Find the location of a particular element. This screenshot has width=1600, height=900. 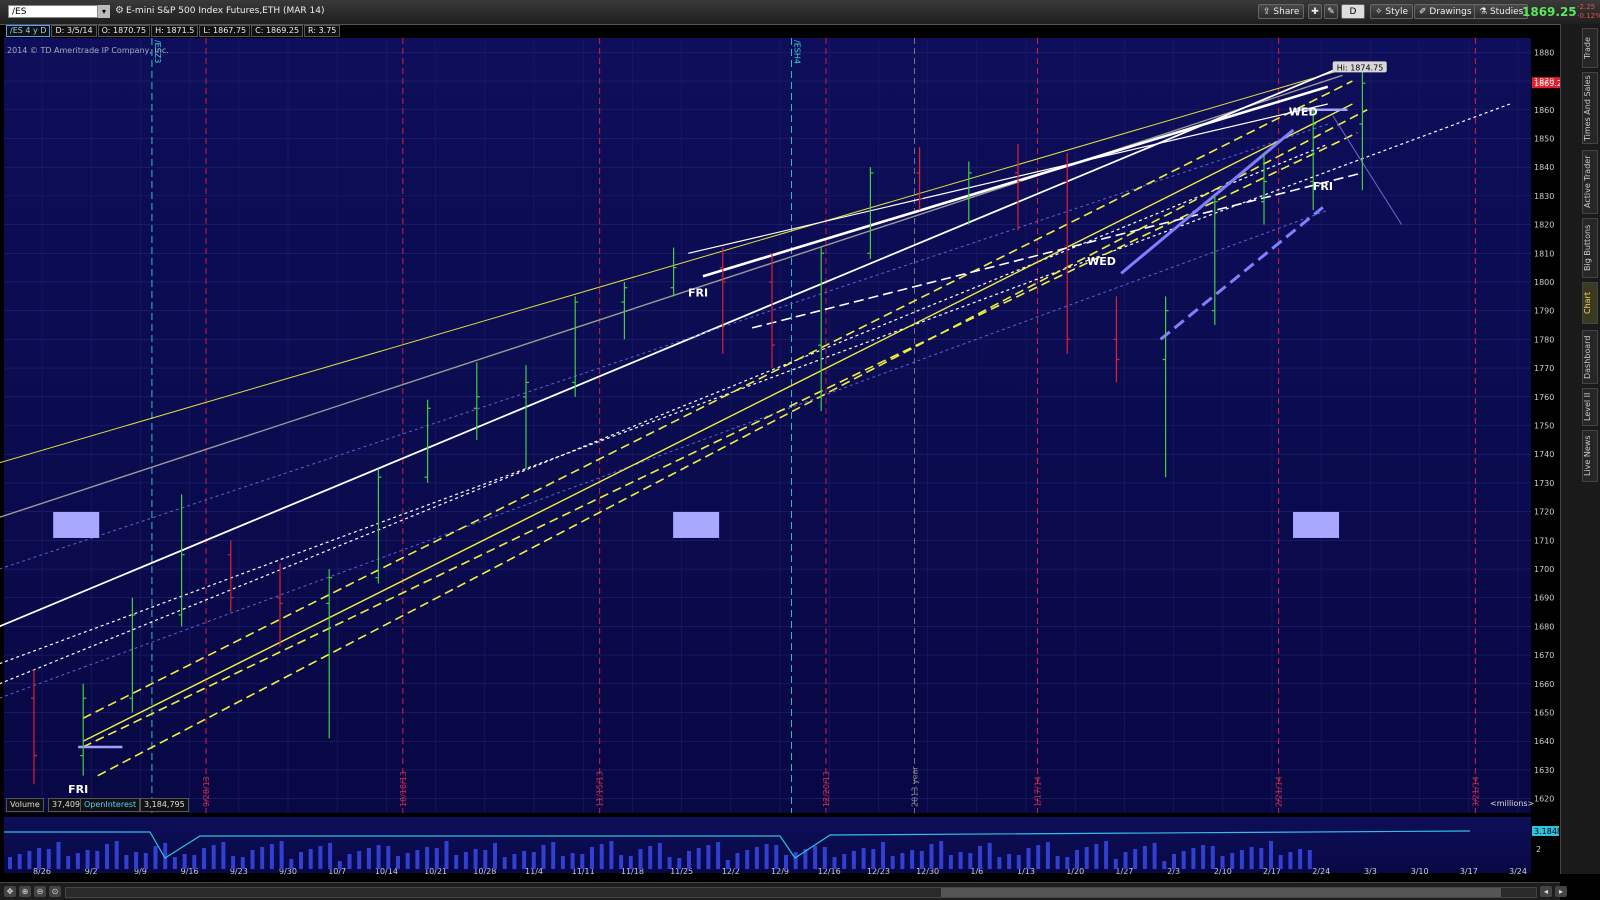

price-tick-label: 1760 is located at coordinates (1544, 397).